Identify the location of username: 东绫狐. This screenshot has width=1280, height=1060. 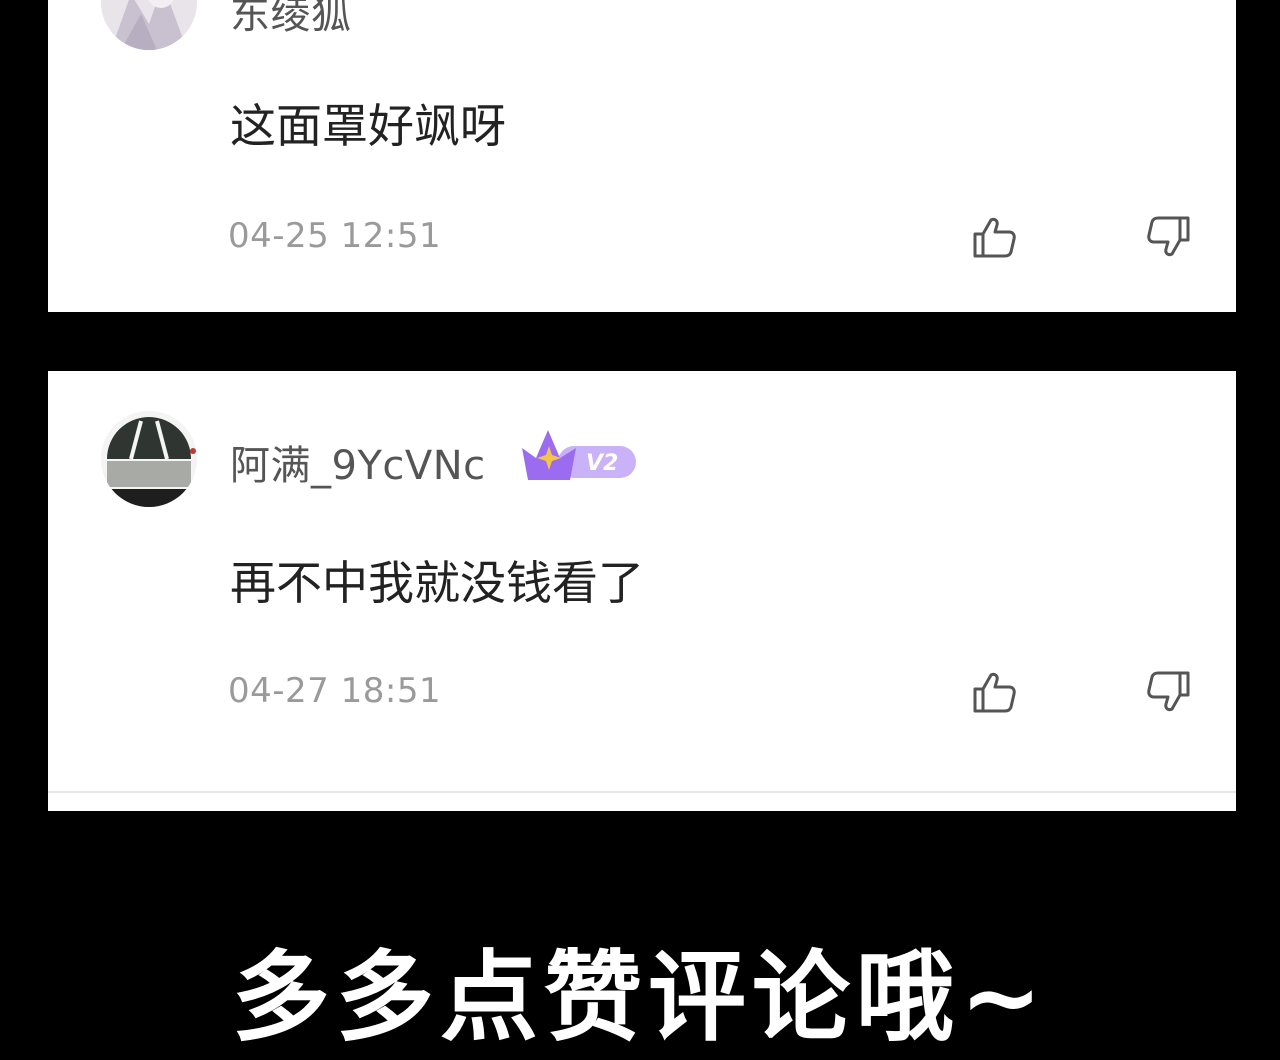
(291, 20).